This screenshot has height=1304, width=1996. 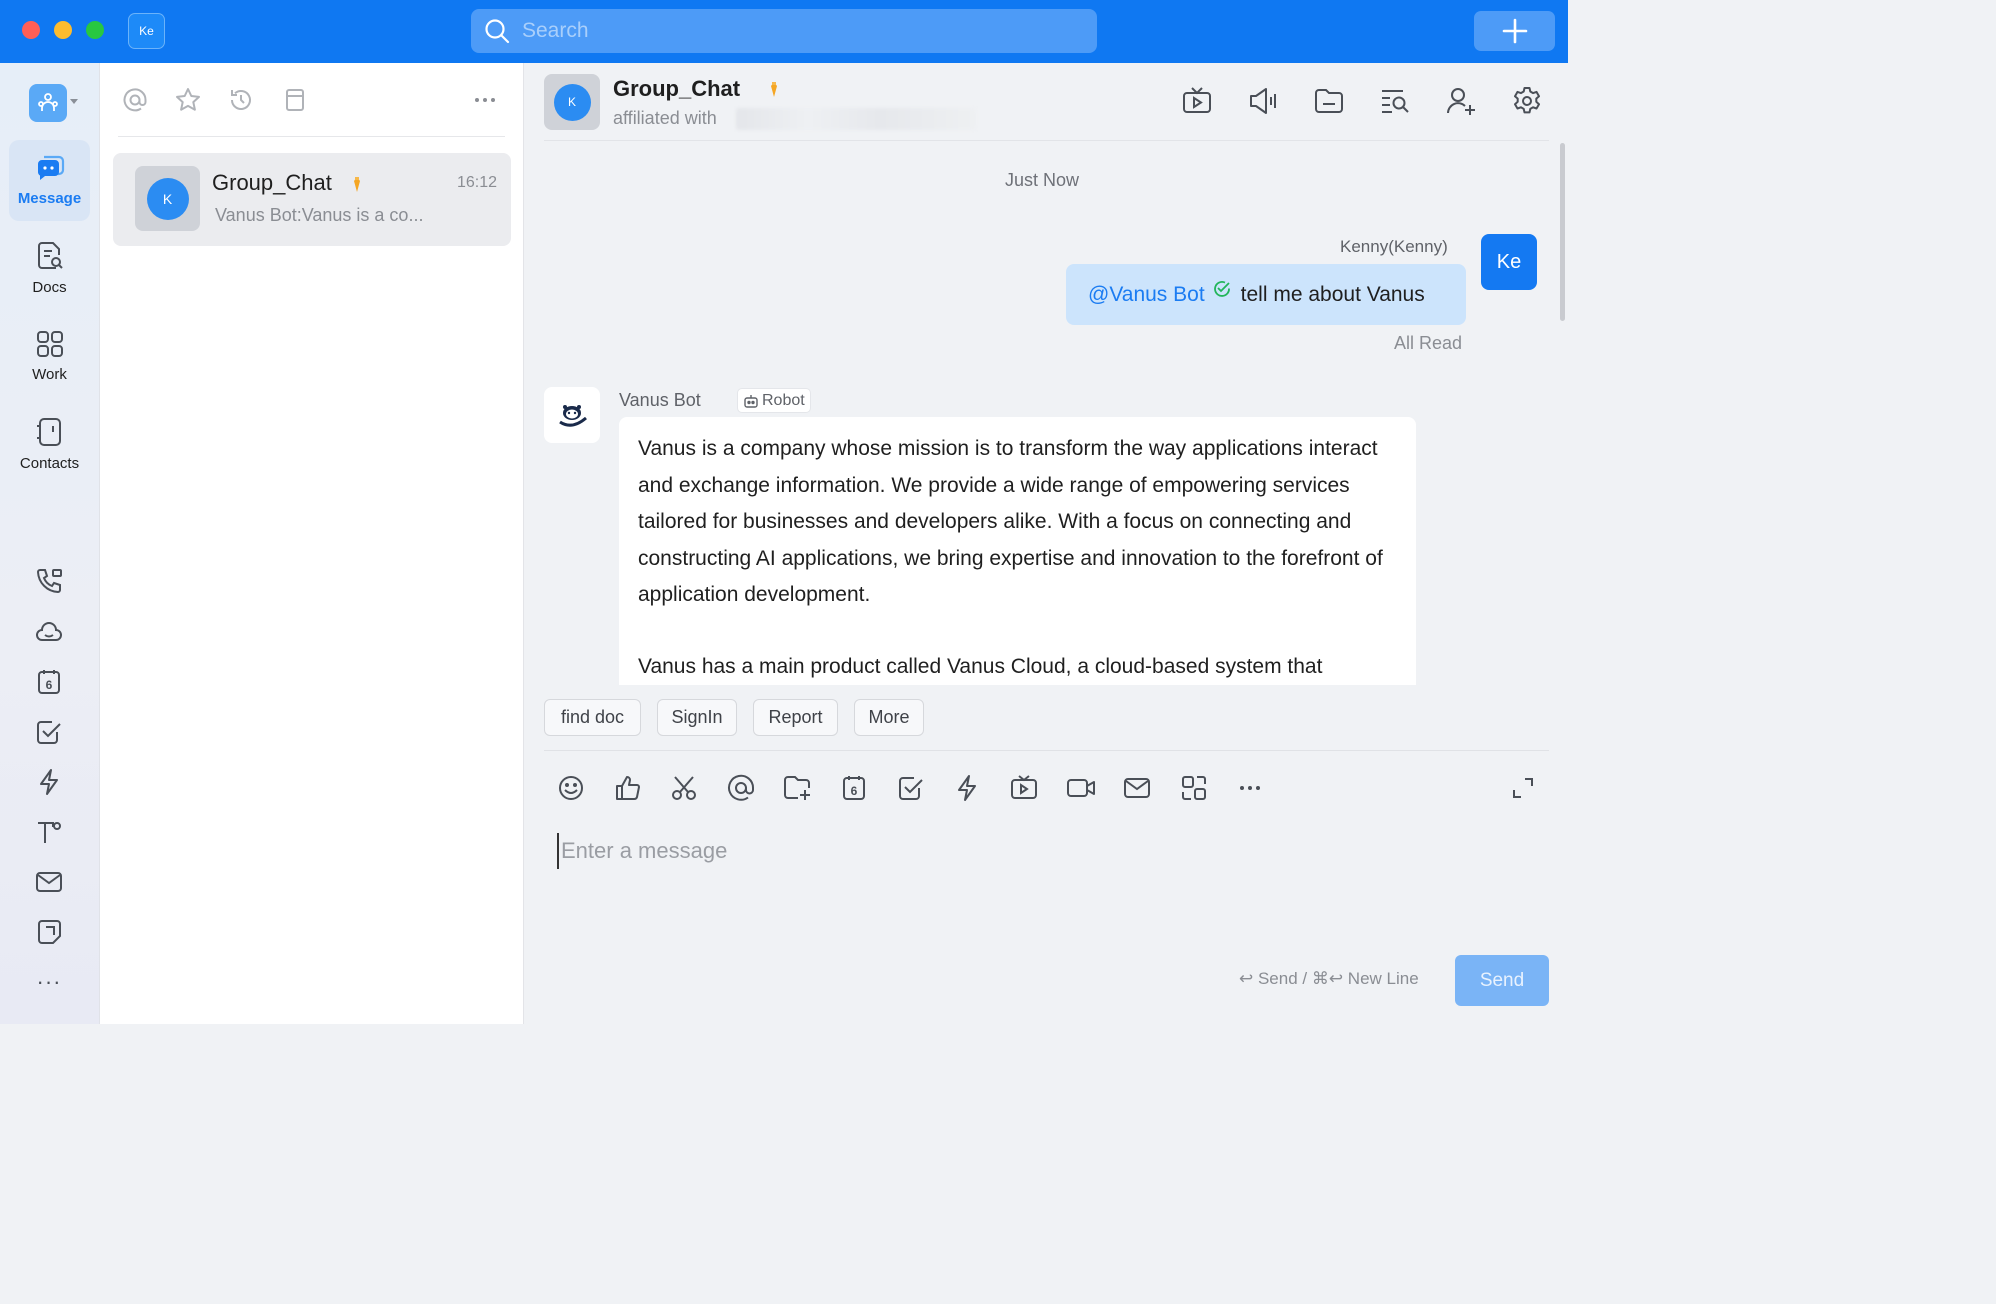 I want to click on send-button: Send, so click(x=1502, y=980).